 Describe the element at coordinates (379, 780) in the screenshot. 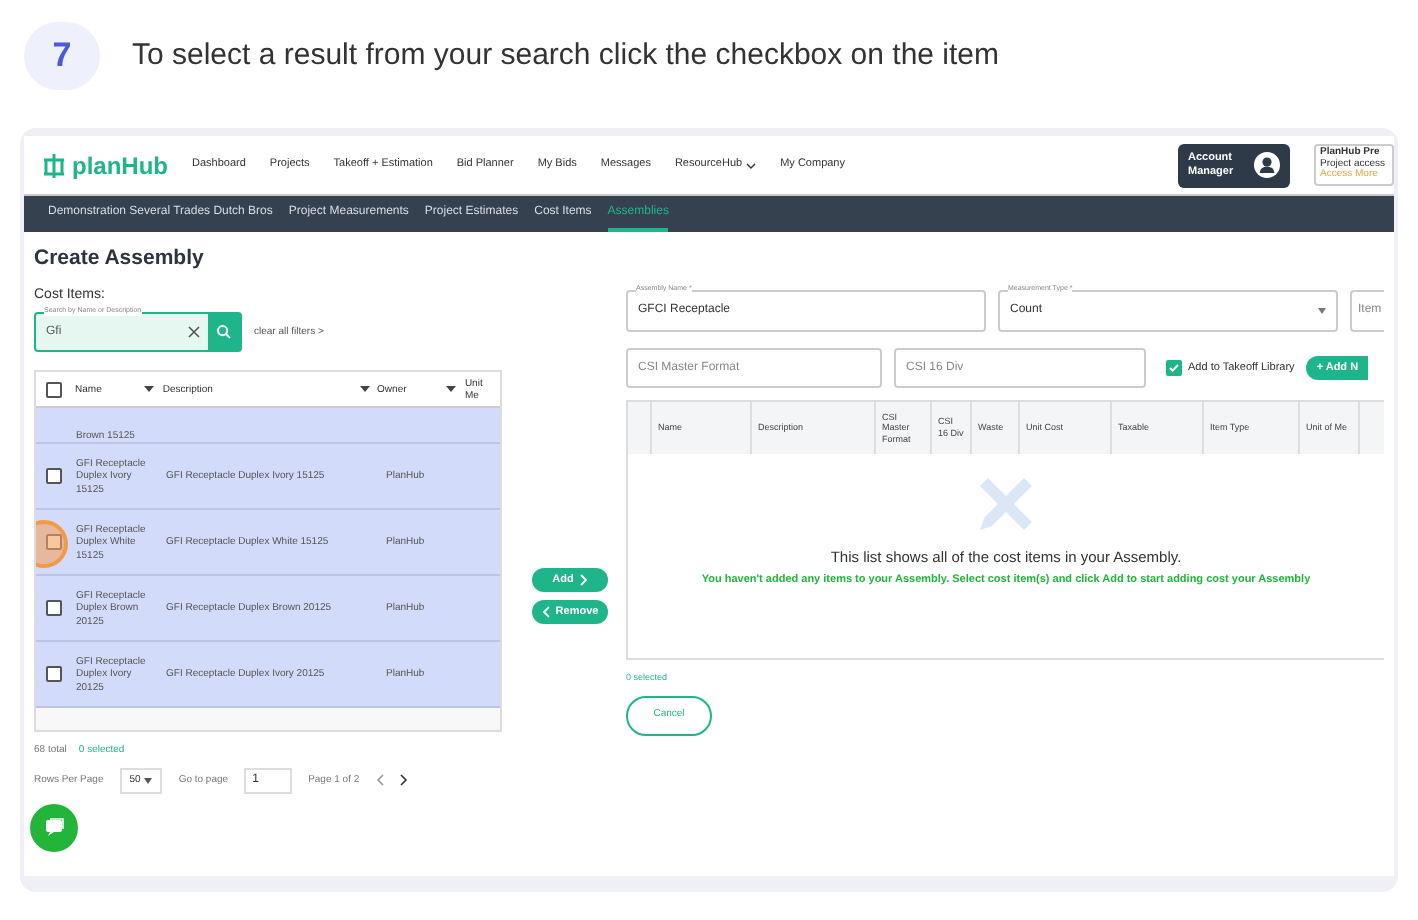

I see `previous-page-icon` at that location.